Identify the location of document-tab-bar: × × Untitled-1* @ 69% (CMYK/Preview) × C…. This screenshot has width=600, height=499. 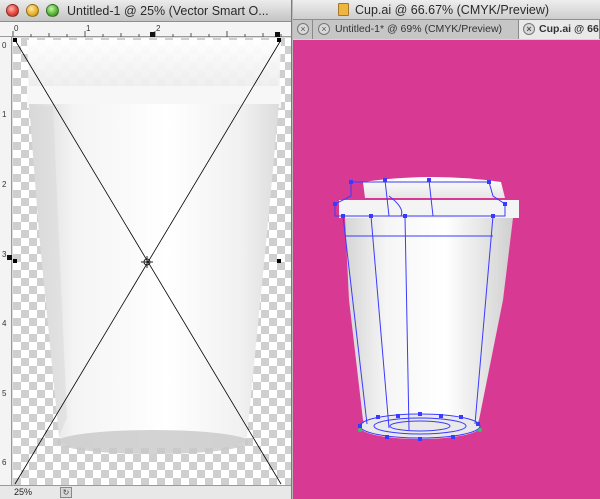
(446, 29).